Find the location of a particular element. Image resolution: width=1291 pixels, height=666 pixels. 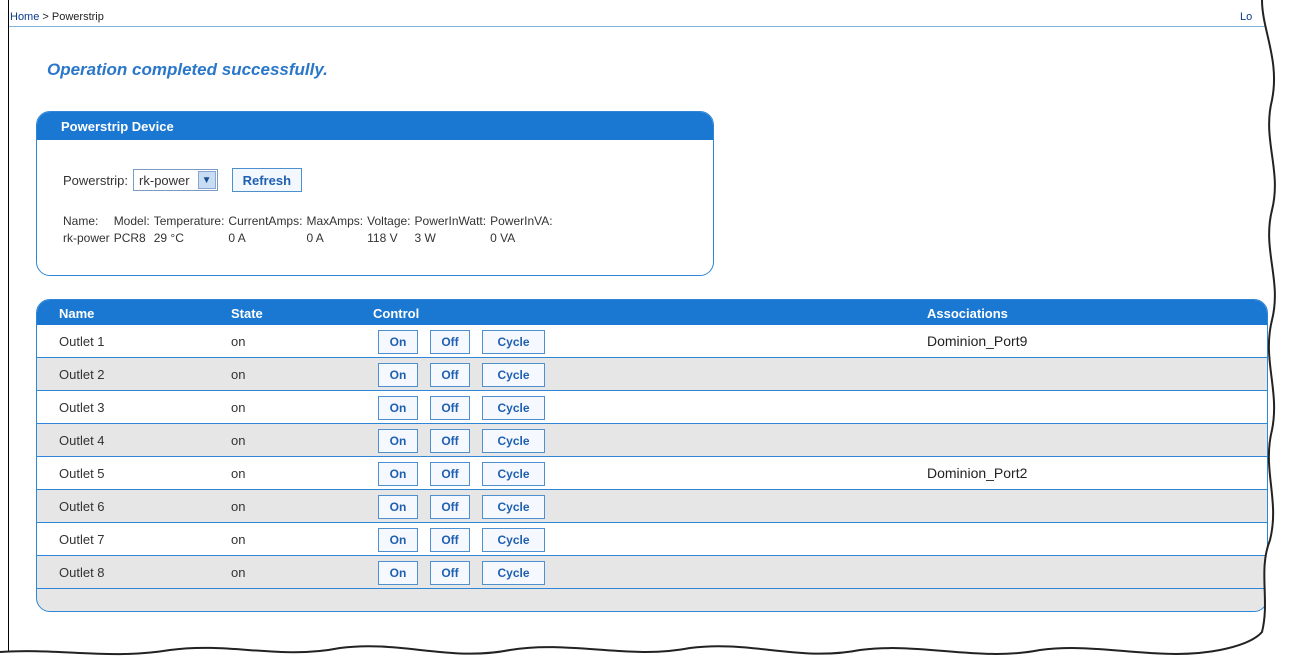

device-info-header: Voltage: is located at coordinates (389, 221).